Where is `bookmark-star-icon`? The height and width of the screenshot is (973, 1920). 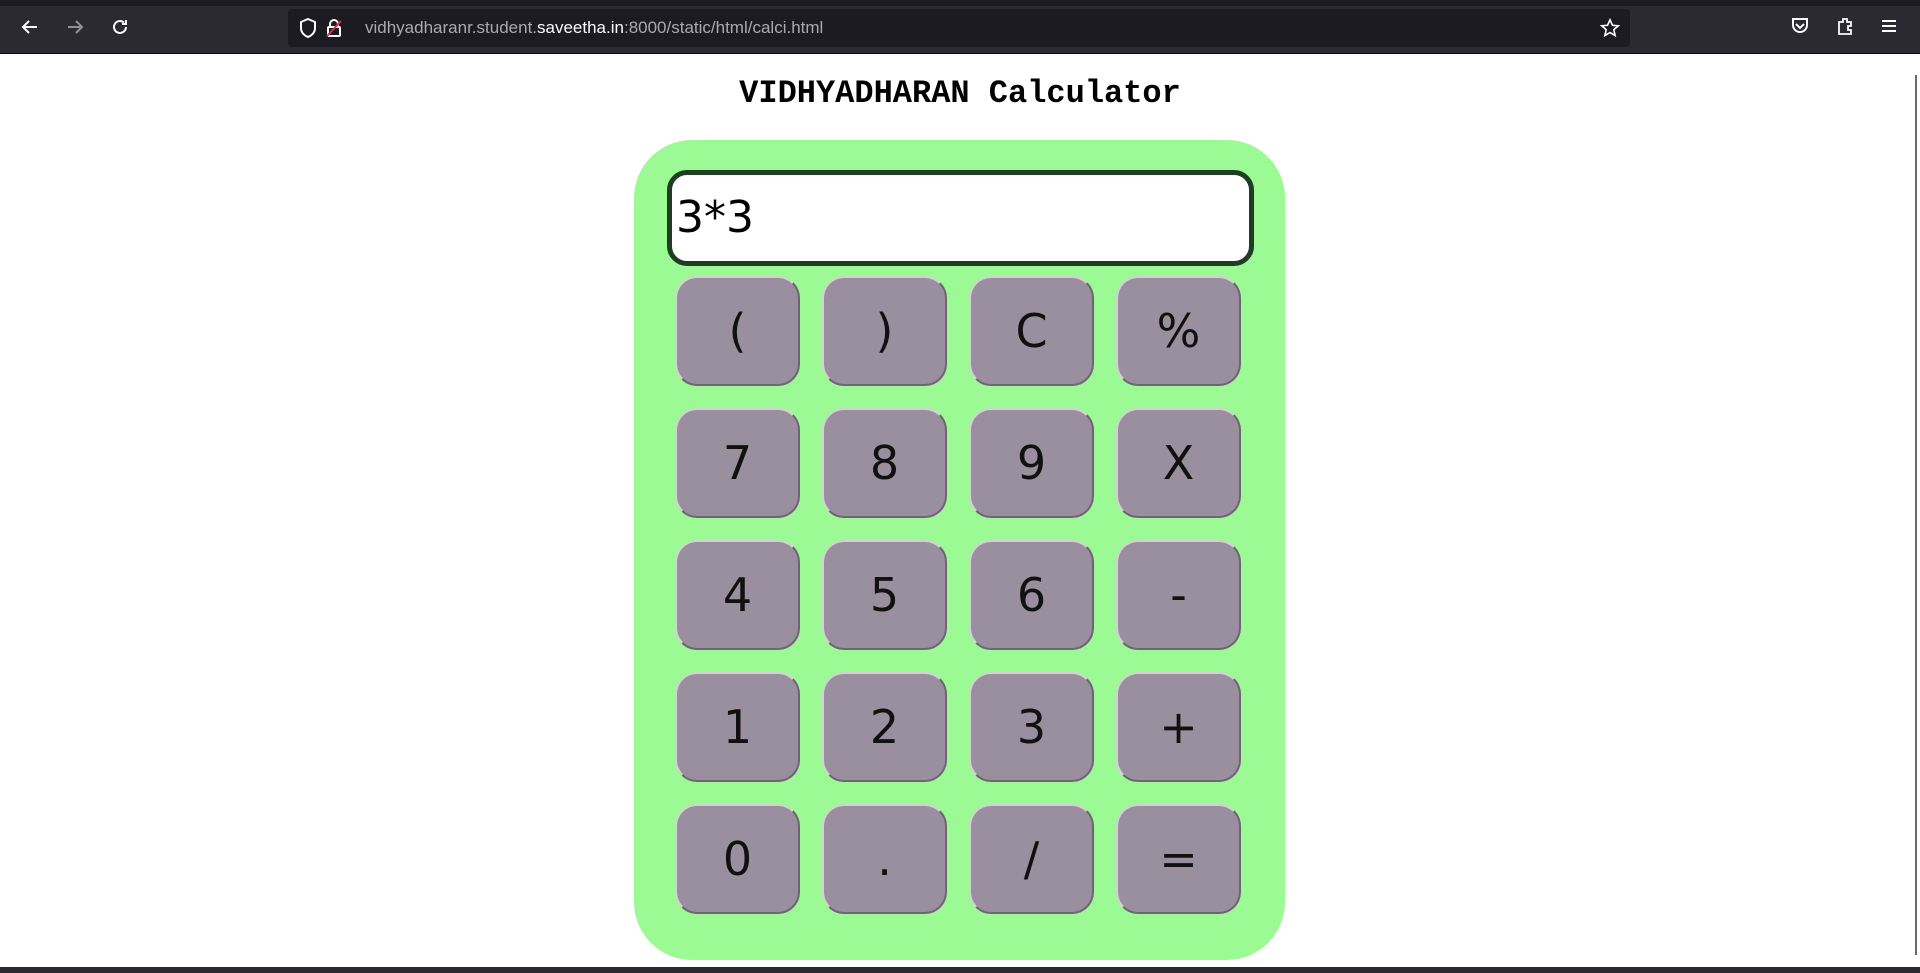 bookmark-star-icon is located at coordinates (1610, 27).